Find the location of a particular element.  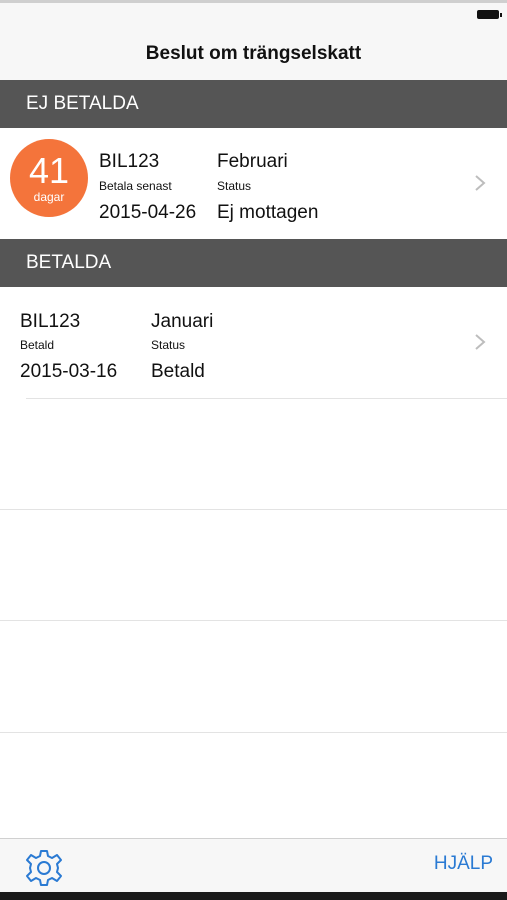

navigation-bar: Beslut om trängselskatt is located at coordinates (253, 55).